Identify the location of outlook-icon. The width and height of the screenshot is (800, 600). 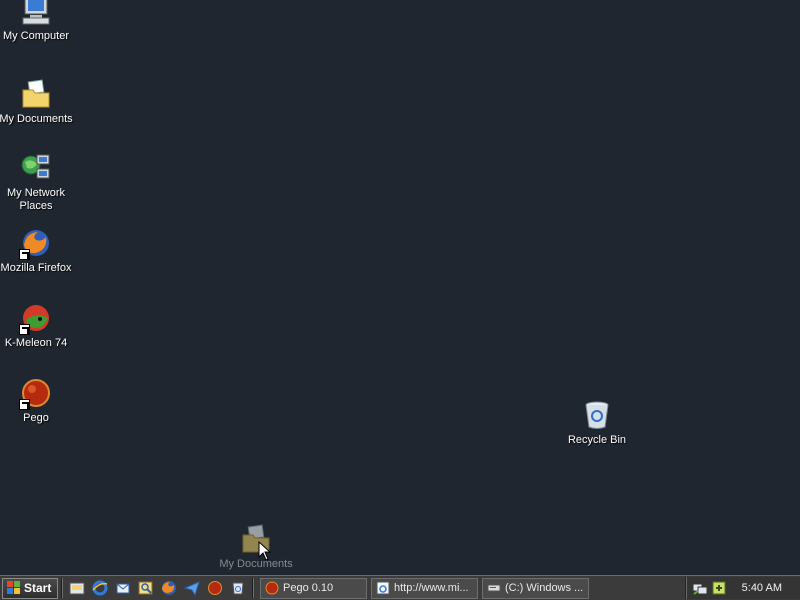
(123, 588).